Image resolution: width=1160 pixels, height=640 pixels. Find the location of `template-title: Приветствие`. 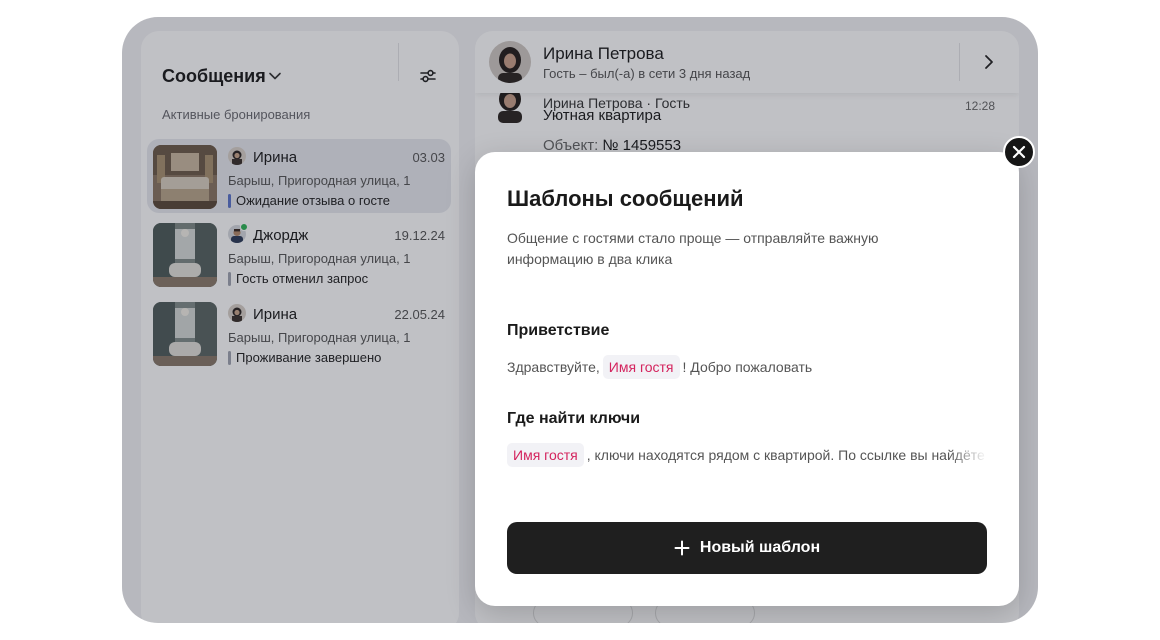

template-title: Приветствие is located at coordinates (558, 330).